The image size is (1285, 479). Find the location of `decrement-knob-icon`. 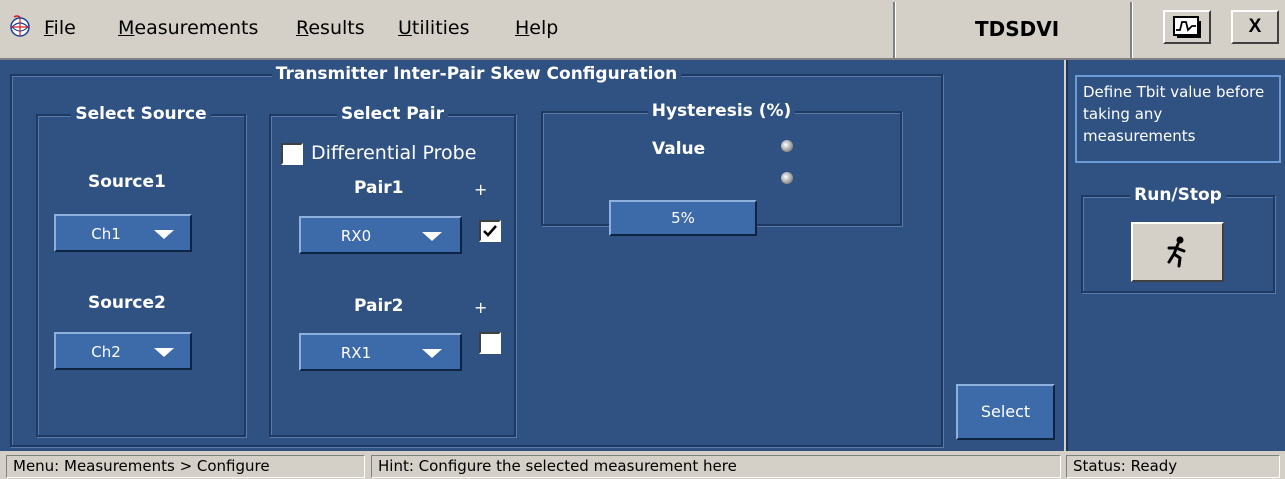

decrement-knob-icon is located at coordinates (787, 178).